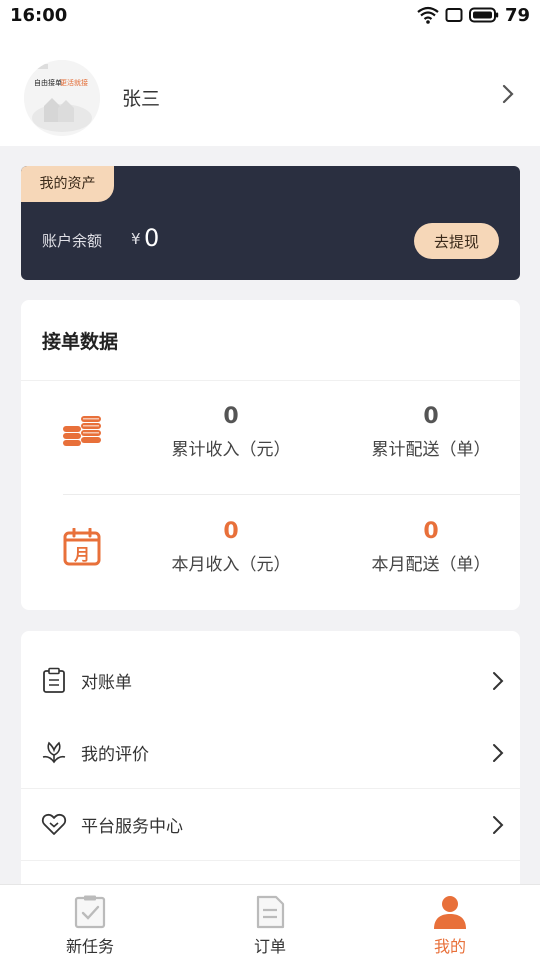 This screenshot has height=961, width=540. Describe the element at coordinates (82, 431) in the screenshot. I see `coins-icon` at that location.